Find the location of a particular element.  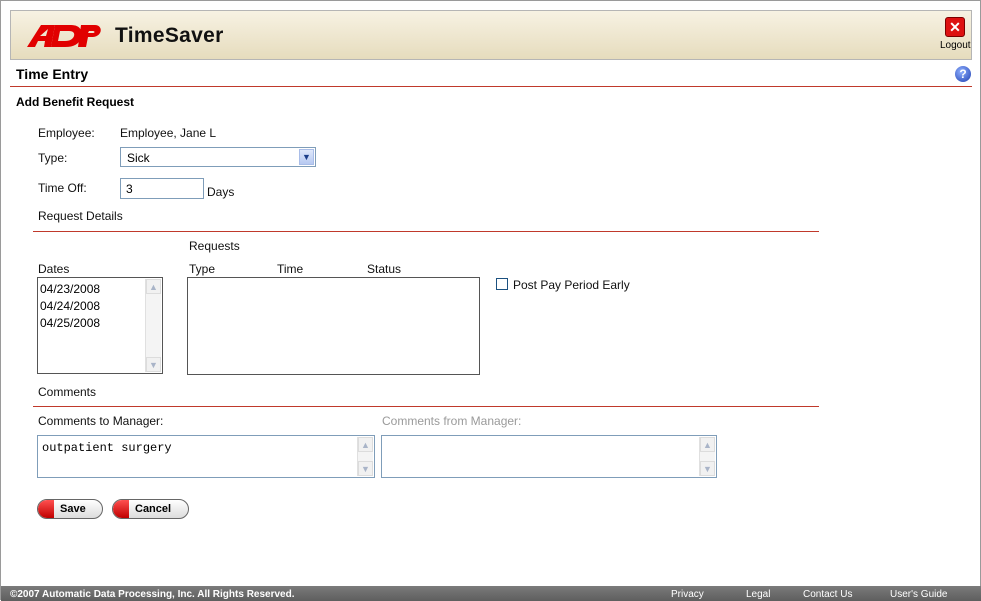

time-off-label: Time Off: is located at coordinates (62, 188).